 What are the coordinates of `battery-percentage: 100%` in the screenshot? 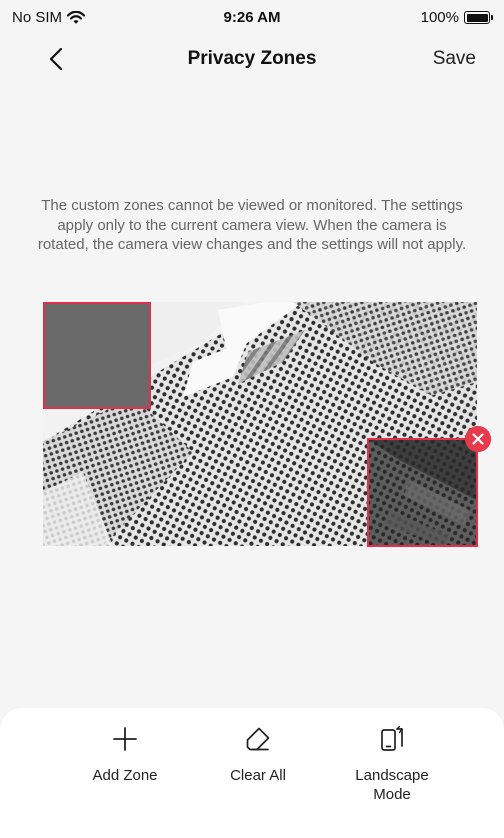 It's located at (439, 17).